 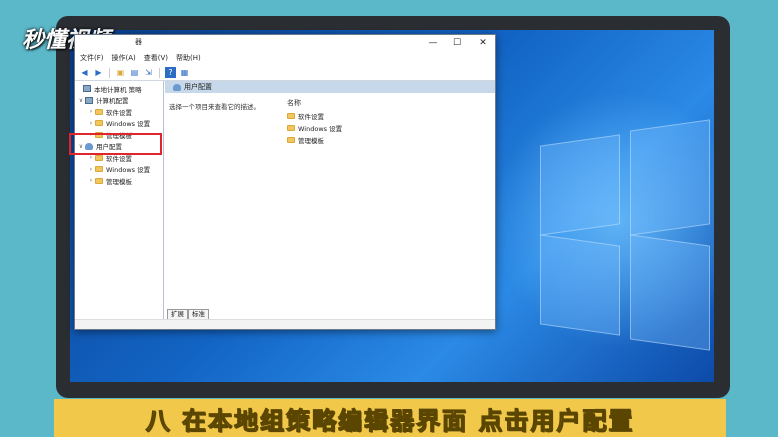 What do you see at coordinates (138, 42) in the screenshot?
I see `window-title: 器` at bounding box center [138, 42].